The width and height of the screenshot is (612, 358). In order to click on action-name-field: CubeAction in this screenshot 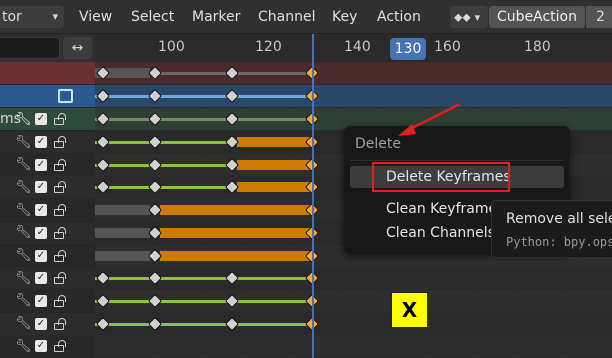, I will do `click(537, 17)`.